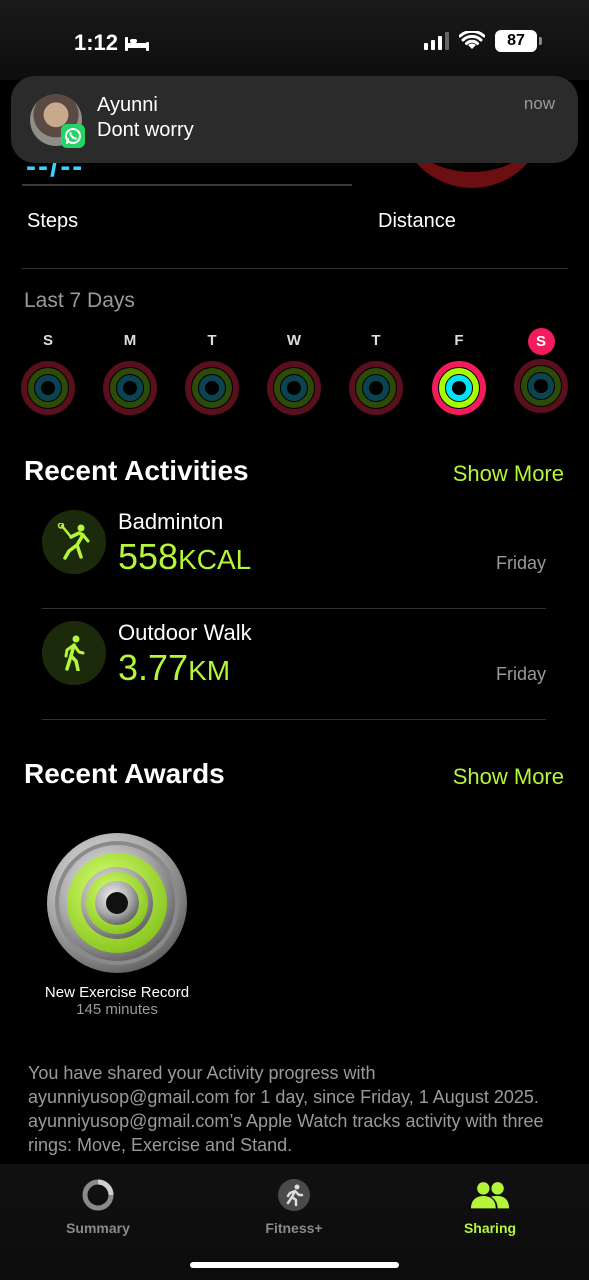 The height and width of the screenshot is (1280, 589). Describe the element at coordinates (98, 1228) in the screenshot. I see `tab-label: Summary` at that location.